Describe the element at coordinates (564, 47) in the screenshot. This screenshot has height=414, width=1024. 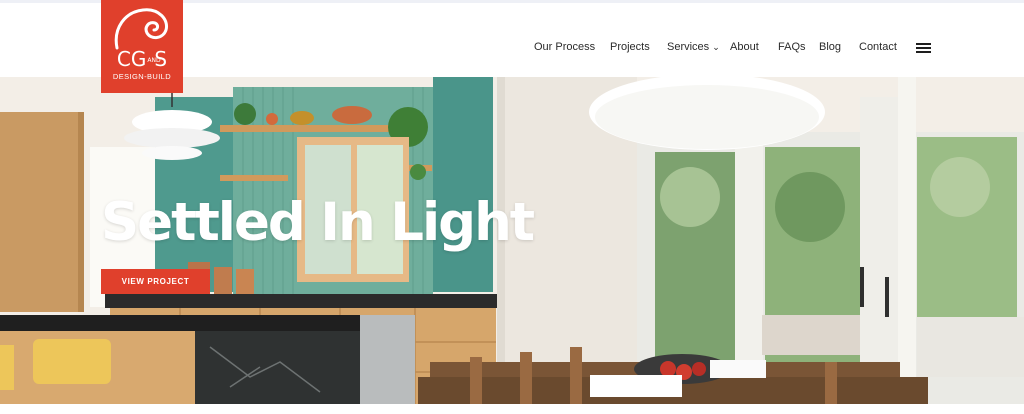
I see `nav-our-process: Our Process` at that location.